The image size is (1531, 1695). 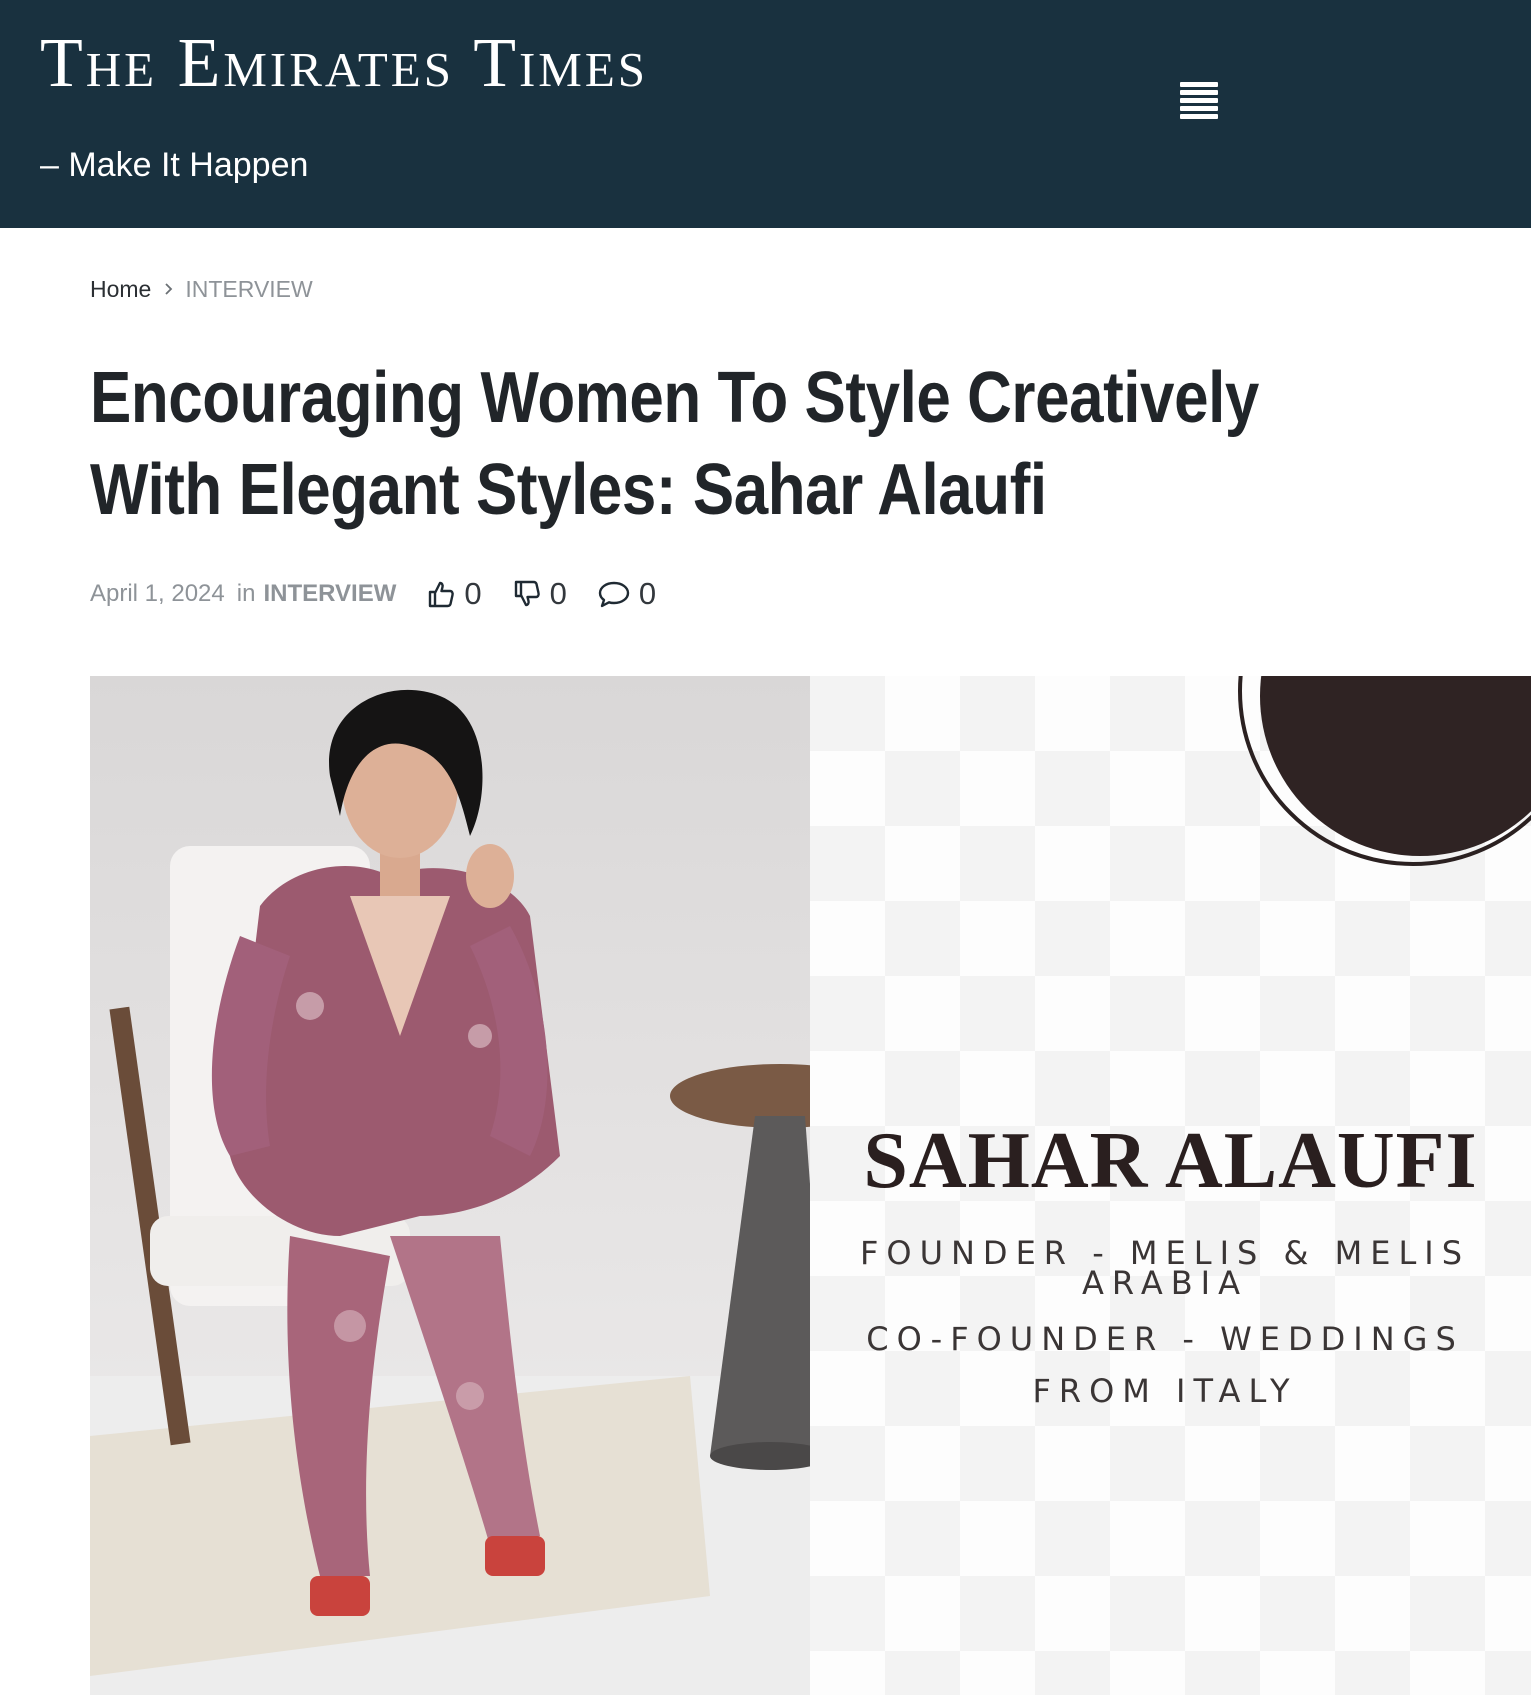 I want to click on breadcrumb: Home INTERVIEW, so click(x=201, y=289).